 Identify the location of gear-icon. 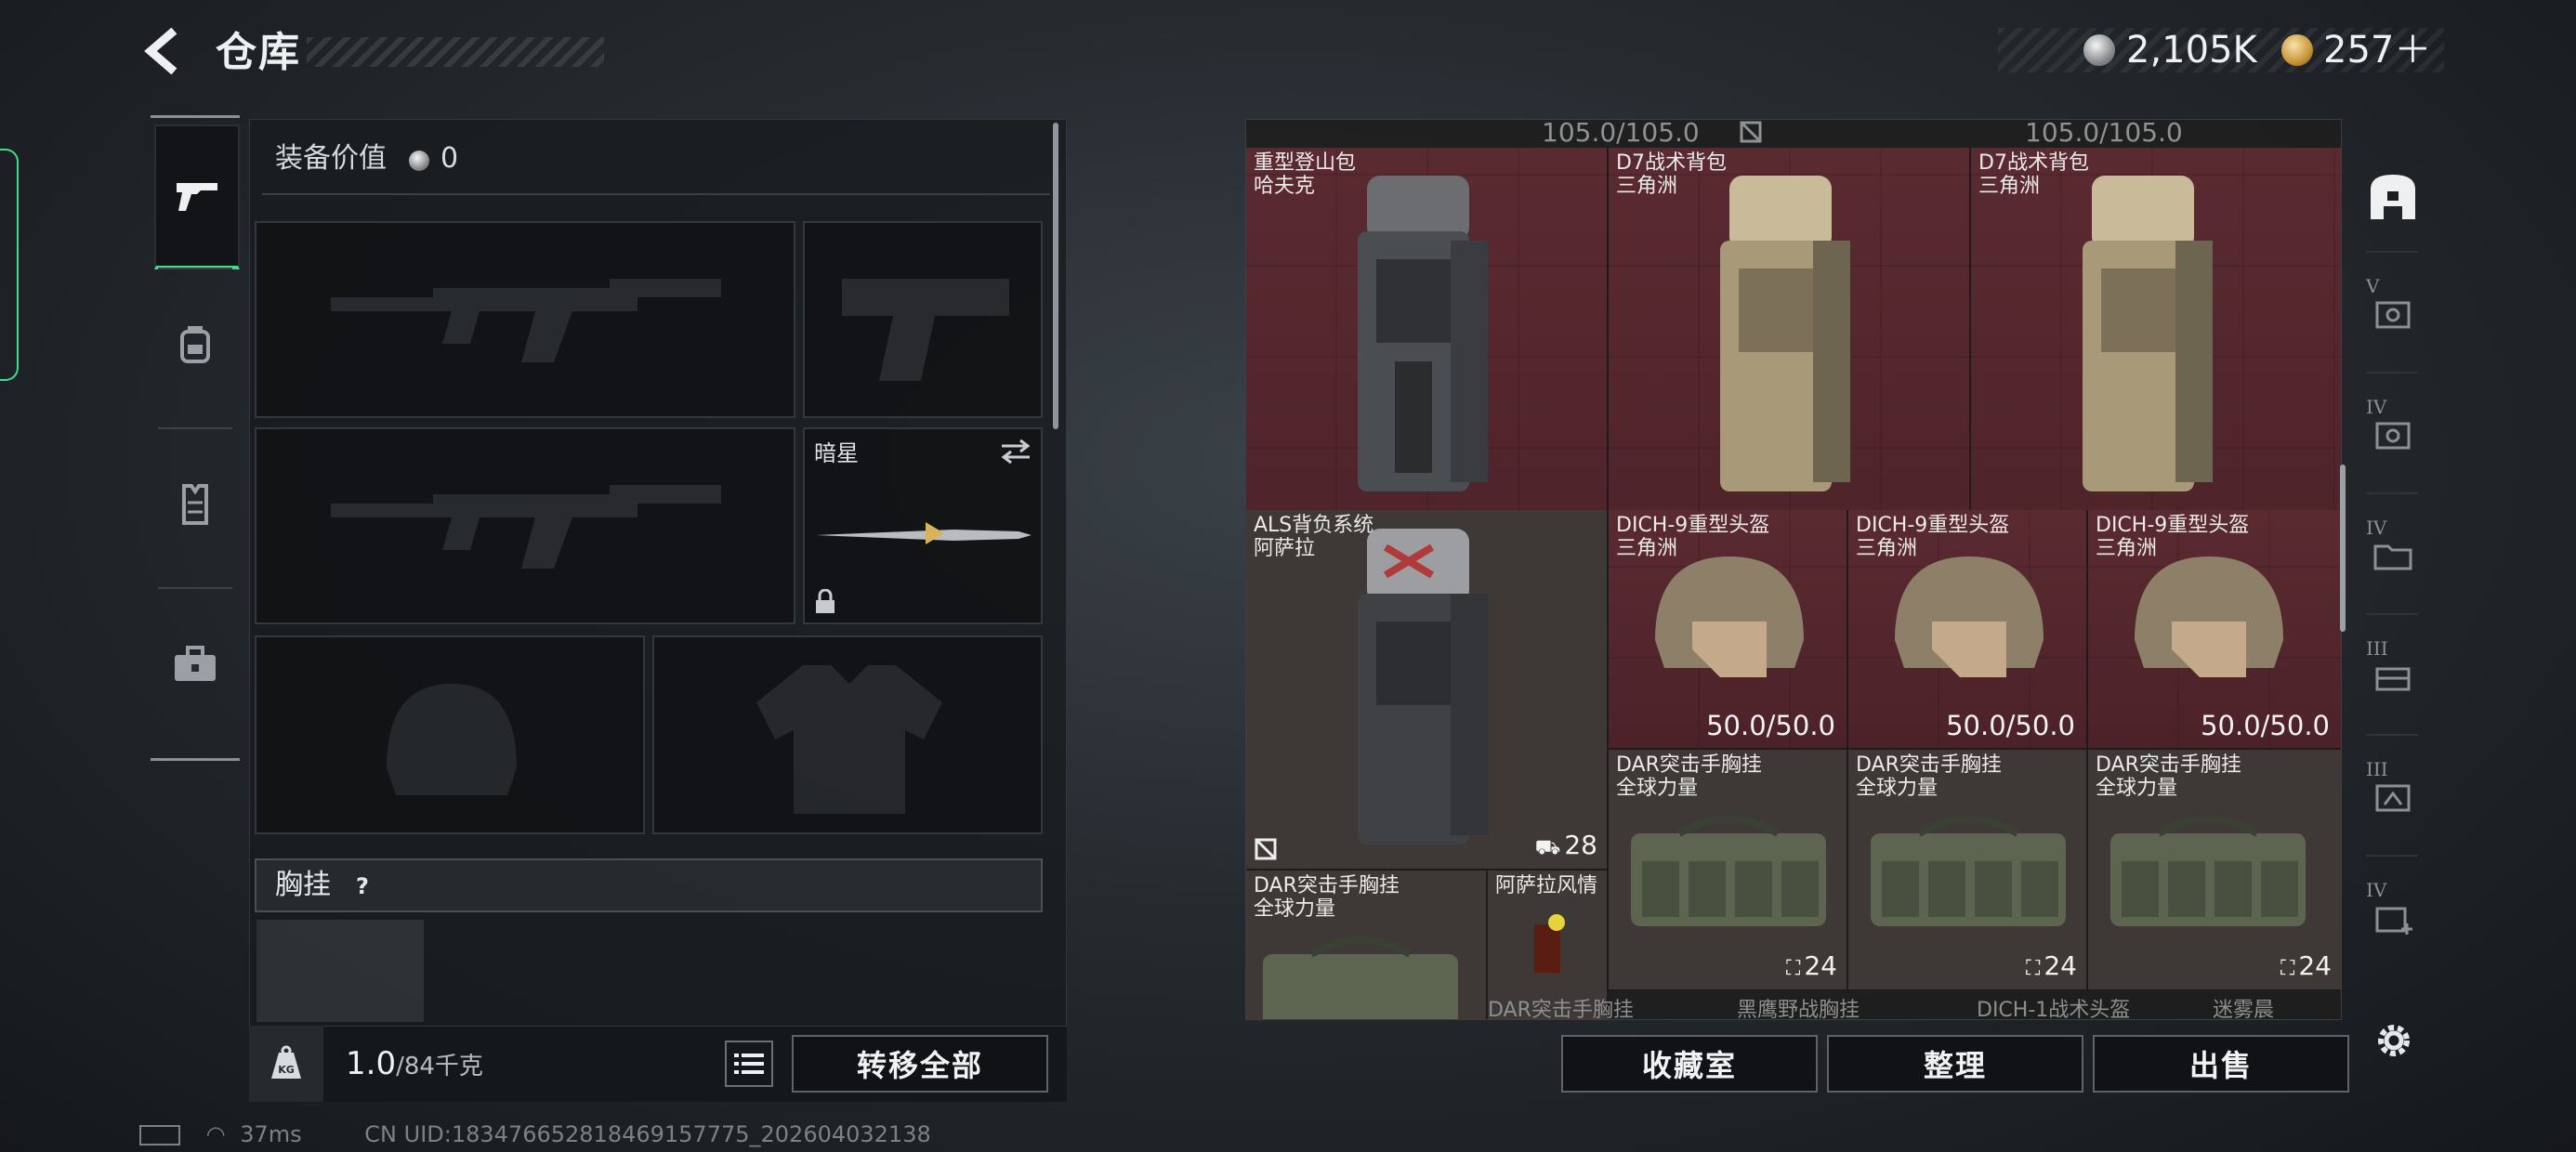
(2394, 1040).